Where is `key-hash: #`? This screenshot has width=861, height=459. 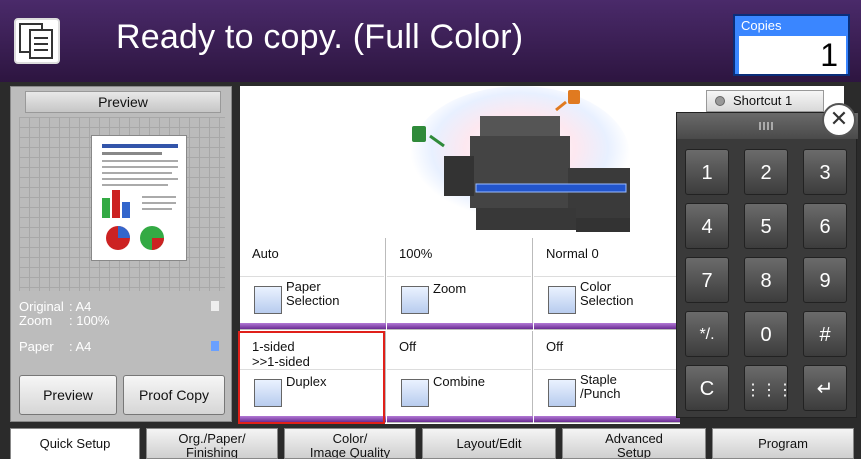 key-hash: # is located at coordinates (825, 334).